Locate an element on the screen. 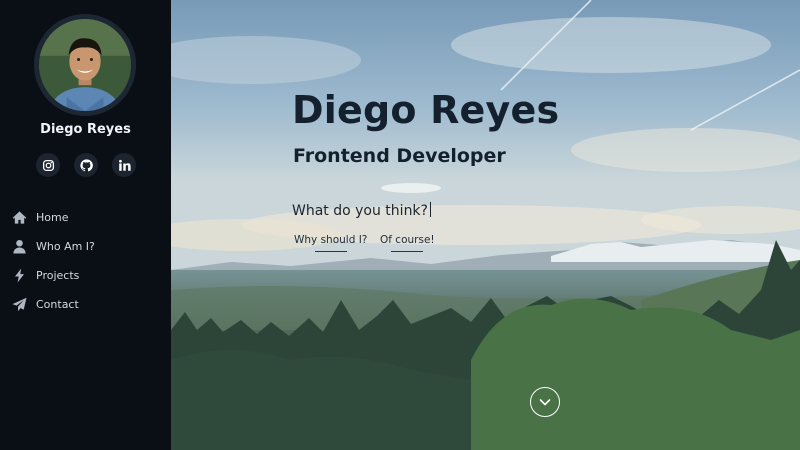 The height and width of the screenshot is (450, 800). linkedin-link is located at coordinates (124, 165).